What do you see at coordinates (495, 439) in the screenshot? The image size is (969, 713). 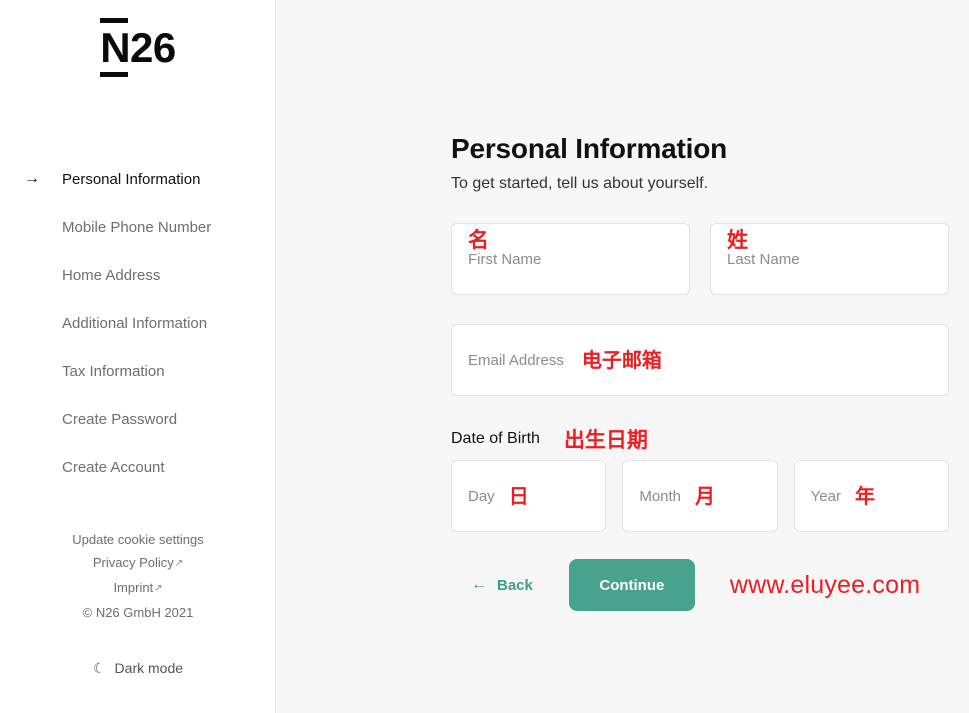 I see `date-of-birth-label: Date of Birth` at bounding box center [495, 439].